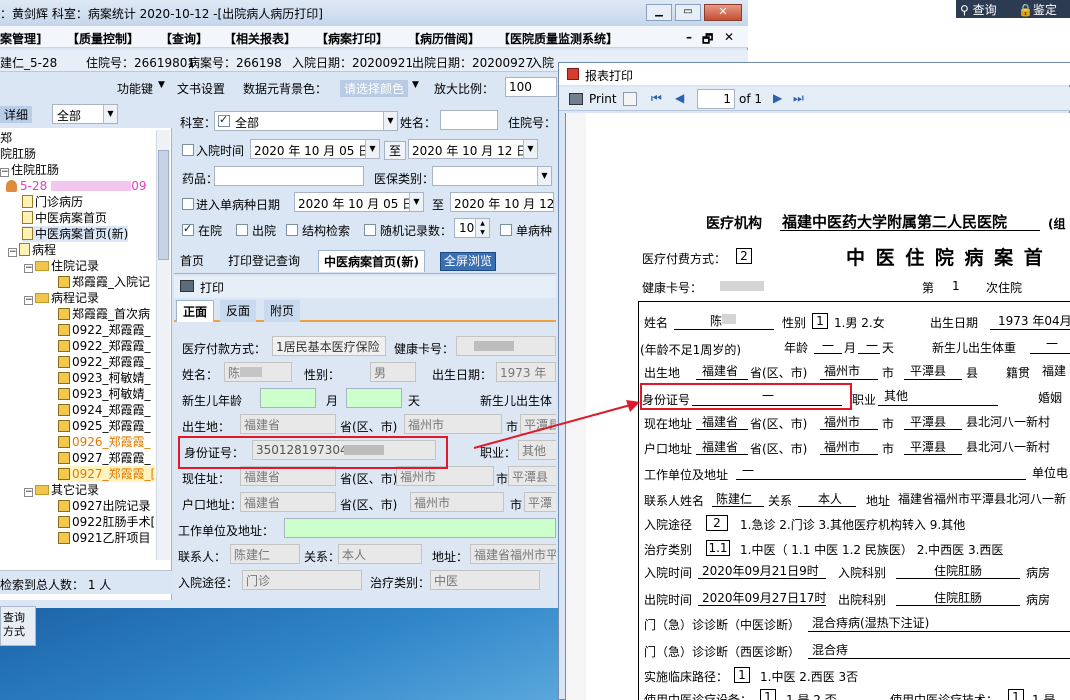 The height and width of the screenshot is (700, 1070). What do you see at coordinates (76, 186) in the screenshot?
I see `tree-item: 5-28 09` at bounding box center [76, 186].